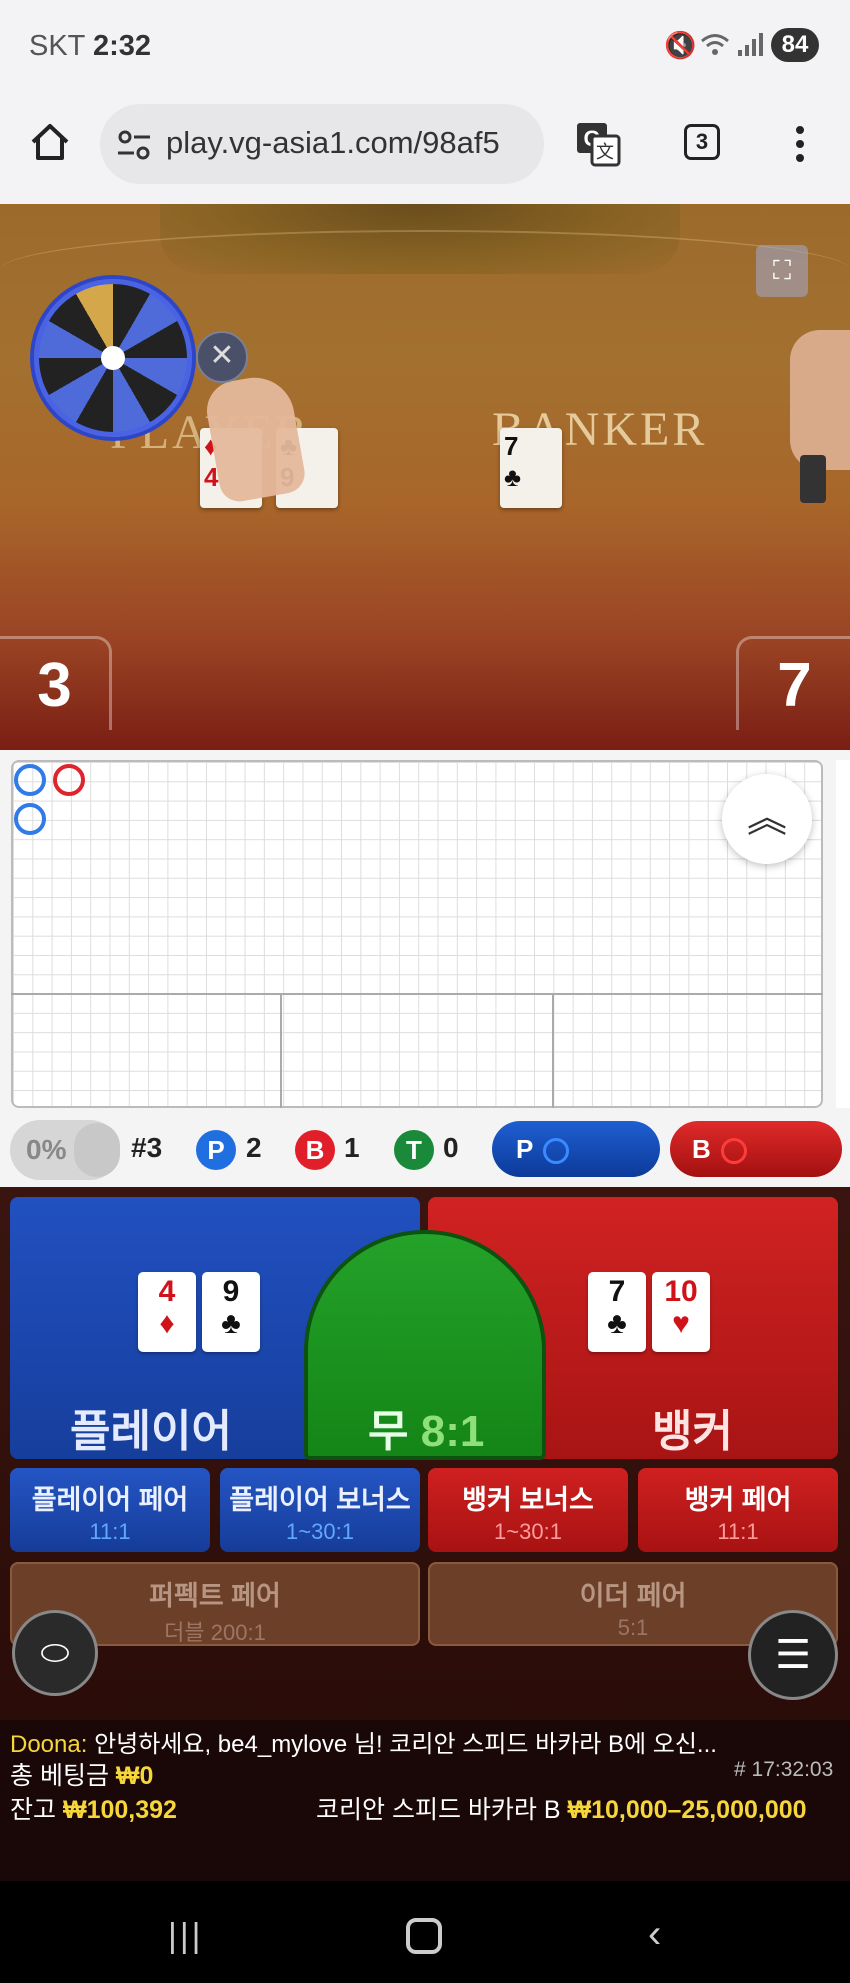  What do you see at coordinates (813, 479) in the screenshot?
I see `card-shoe` at bounding box center [813, 479].